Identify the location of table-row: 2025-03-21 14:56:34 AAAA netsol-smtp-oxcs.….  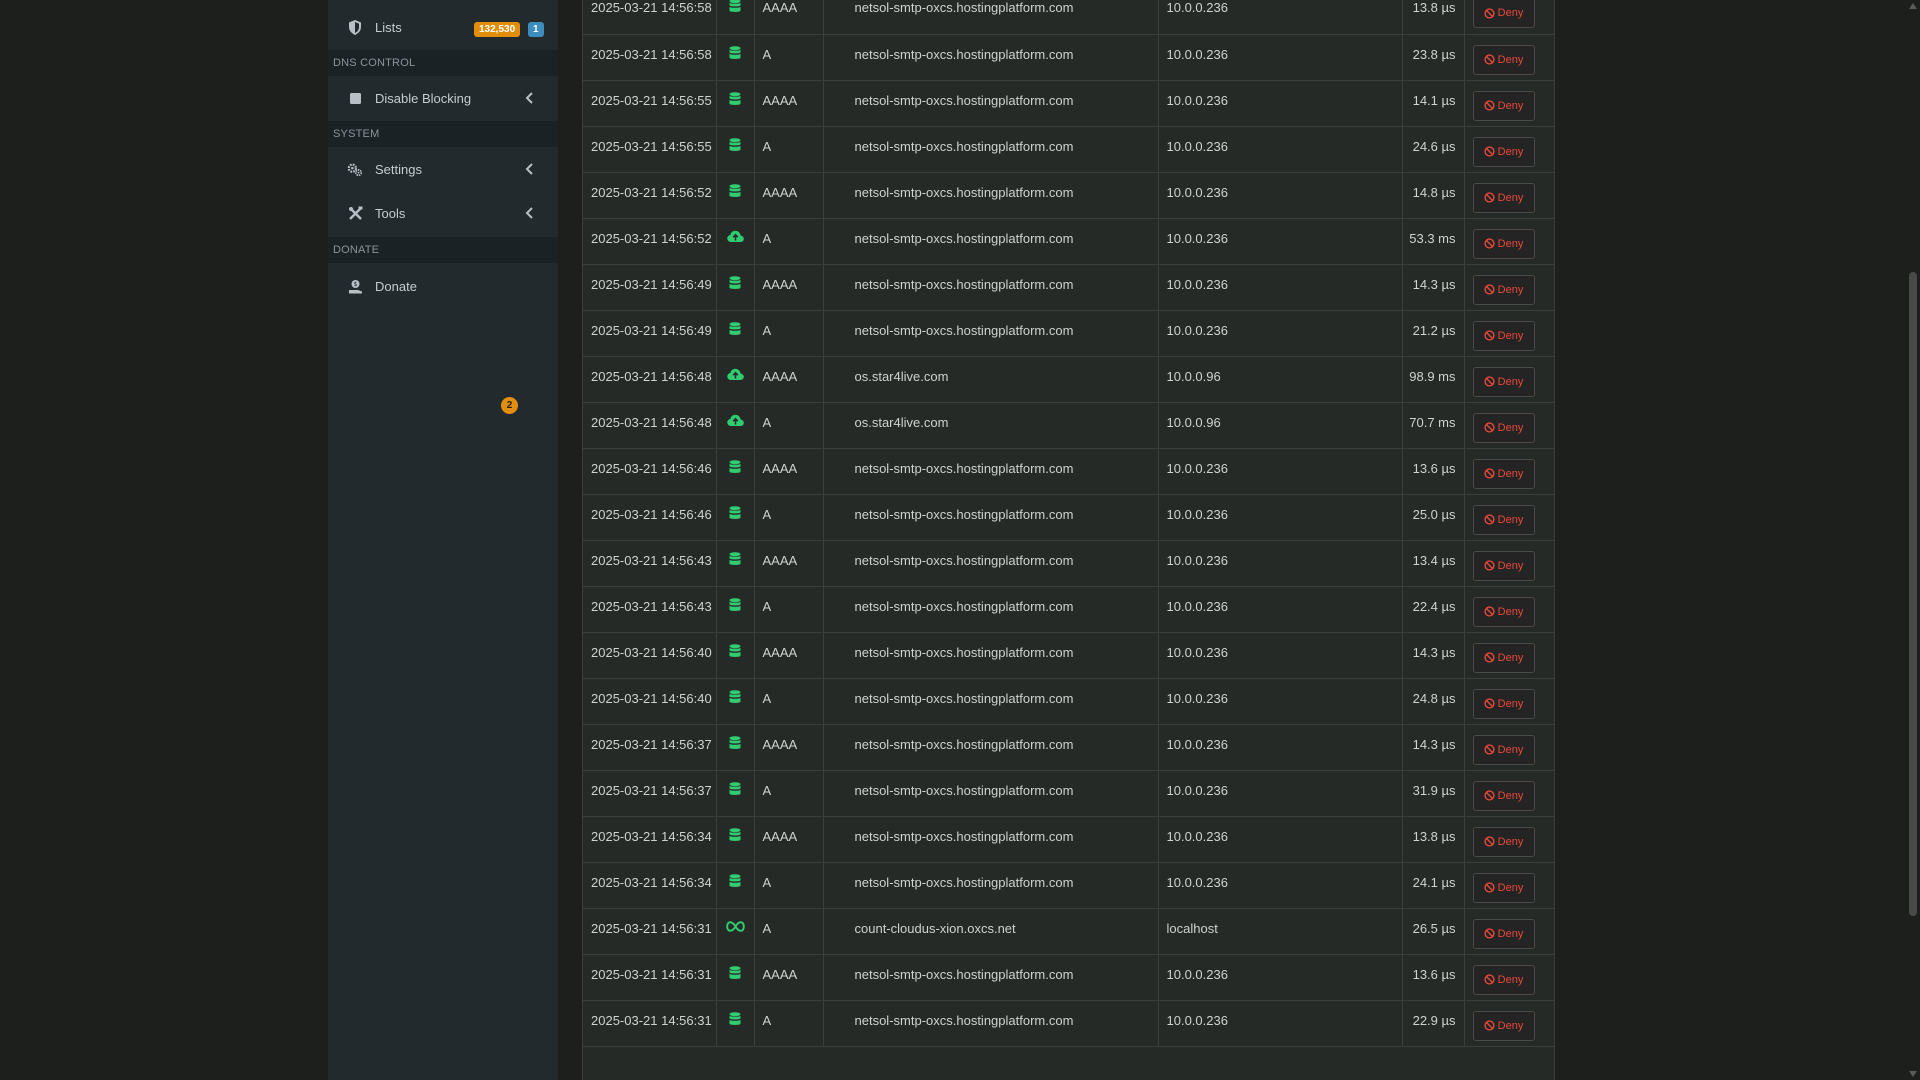
(1068, 839).